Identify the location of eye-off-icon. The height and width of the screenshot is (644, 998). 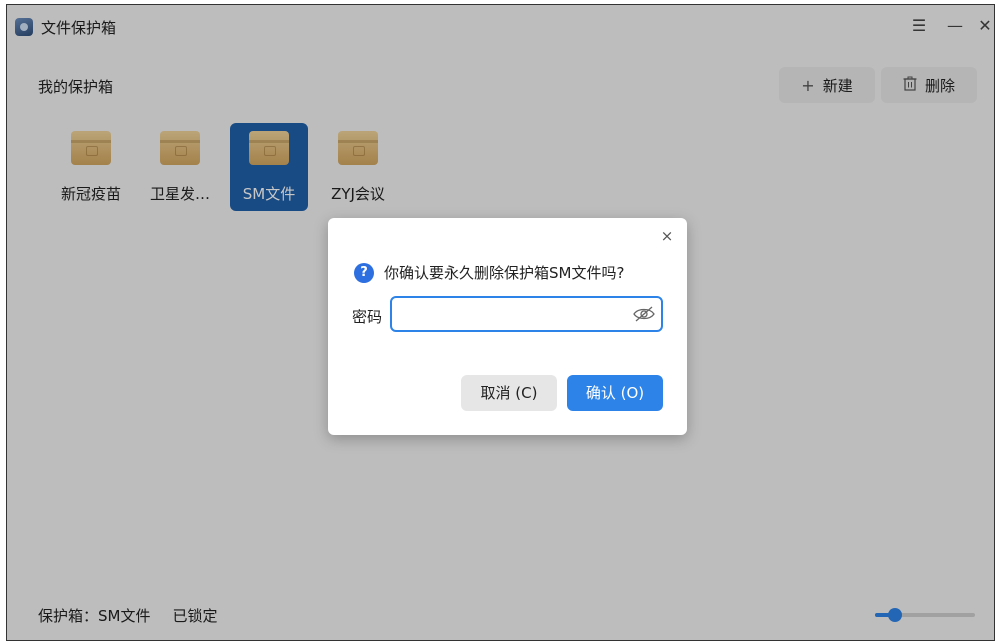
(644, 314).